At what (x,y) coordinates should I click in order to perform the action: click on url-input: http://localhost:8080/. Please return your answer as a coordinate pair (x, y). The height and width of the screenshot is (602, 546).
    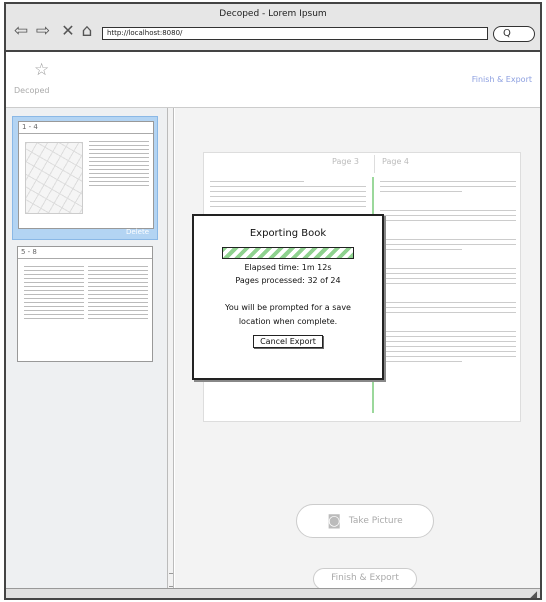
    Looking at the image, I should click on (295, 33).